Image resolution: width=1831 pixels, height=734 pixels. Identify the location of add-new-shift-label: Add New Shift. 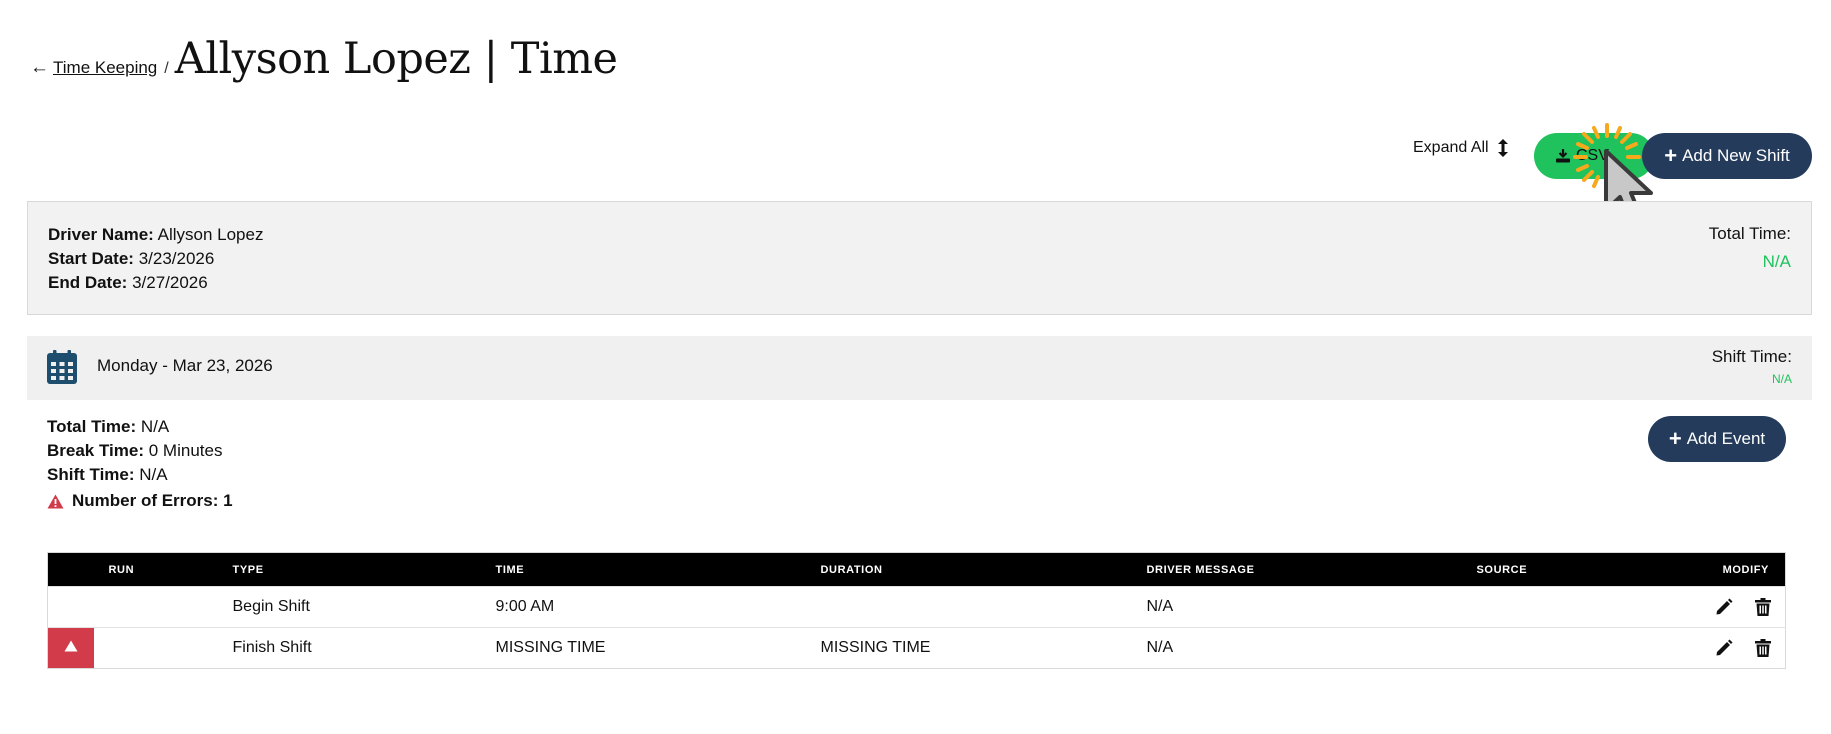
(1736, 155).